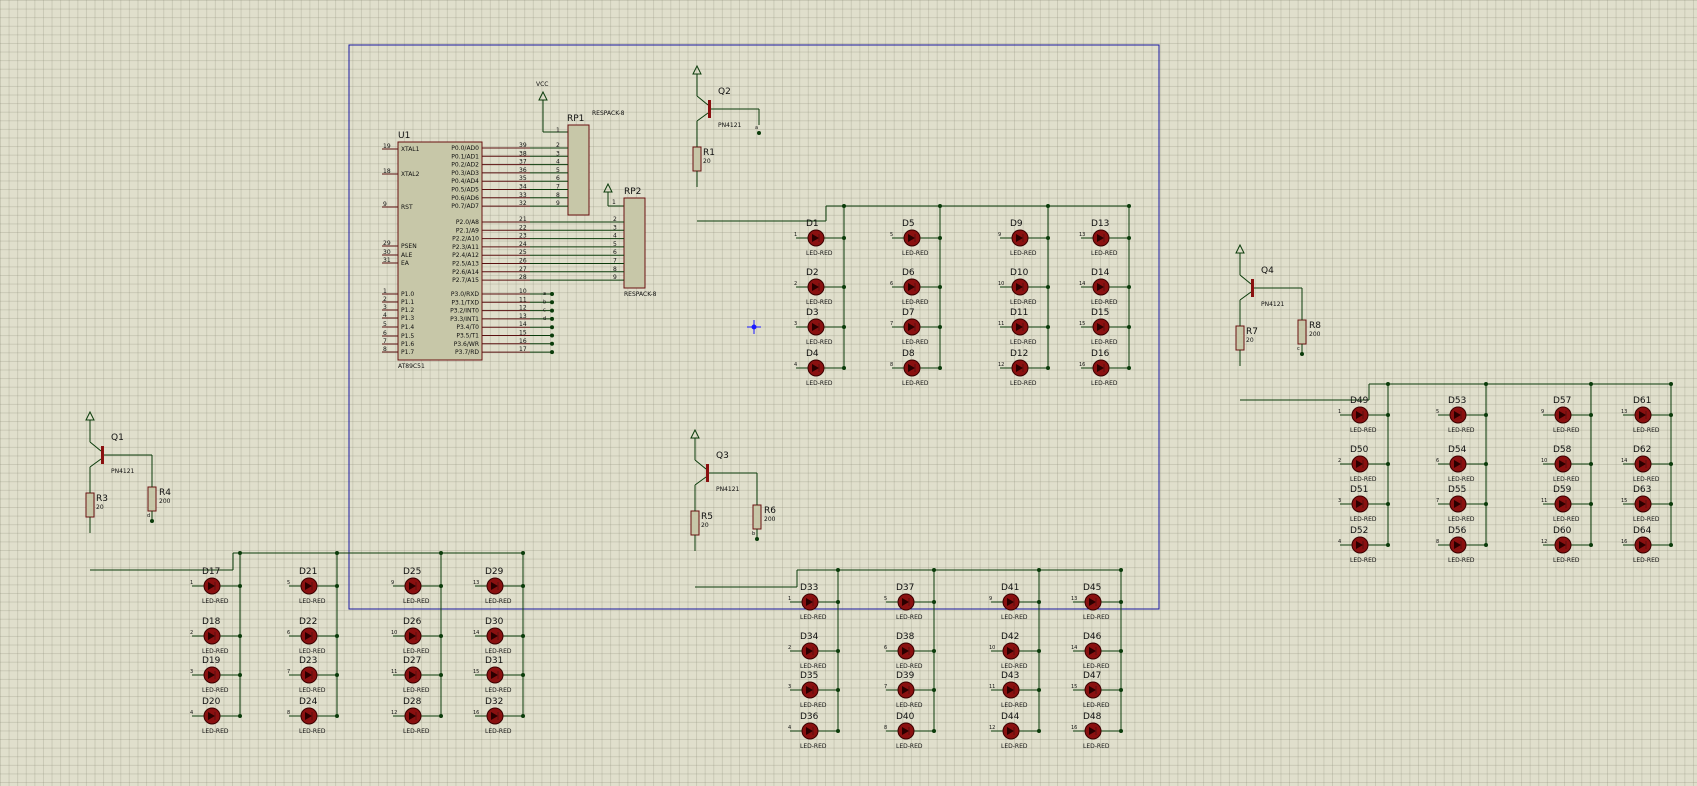 This screenshot has height=786, width=1697. What do you see at coordinates (795, 365) in the screenshot?
I see `led-pin-label: 4` at bounding box center [795, 365].